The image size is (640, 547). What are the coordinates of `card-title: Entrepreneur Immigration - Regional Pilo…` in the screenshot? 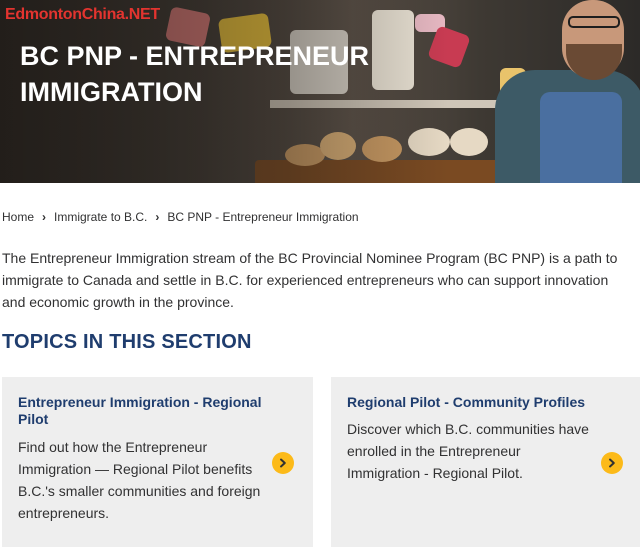 It's located at (143, 411).